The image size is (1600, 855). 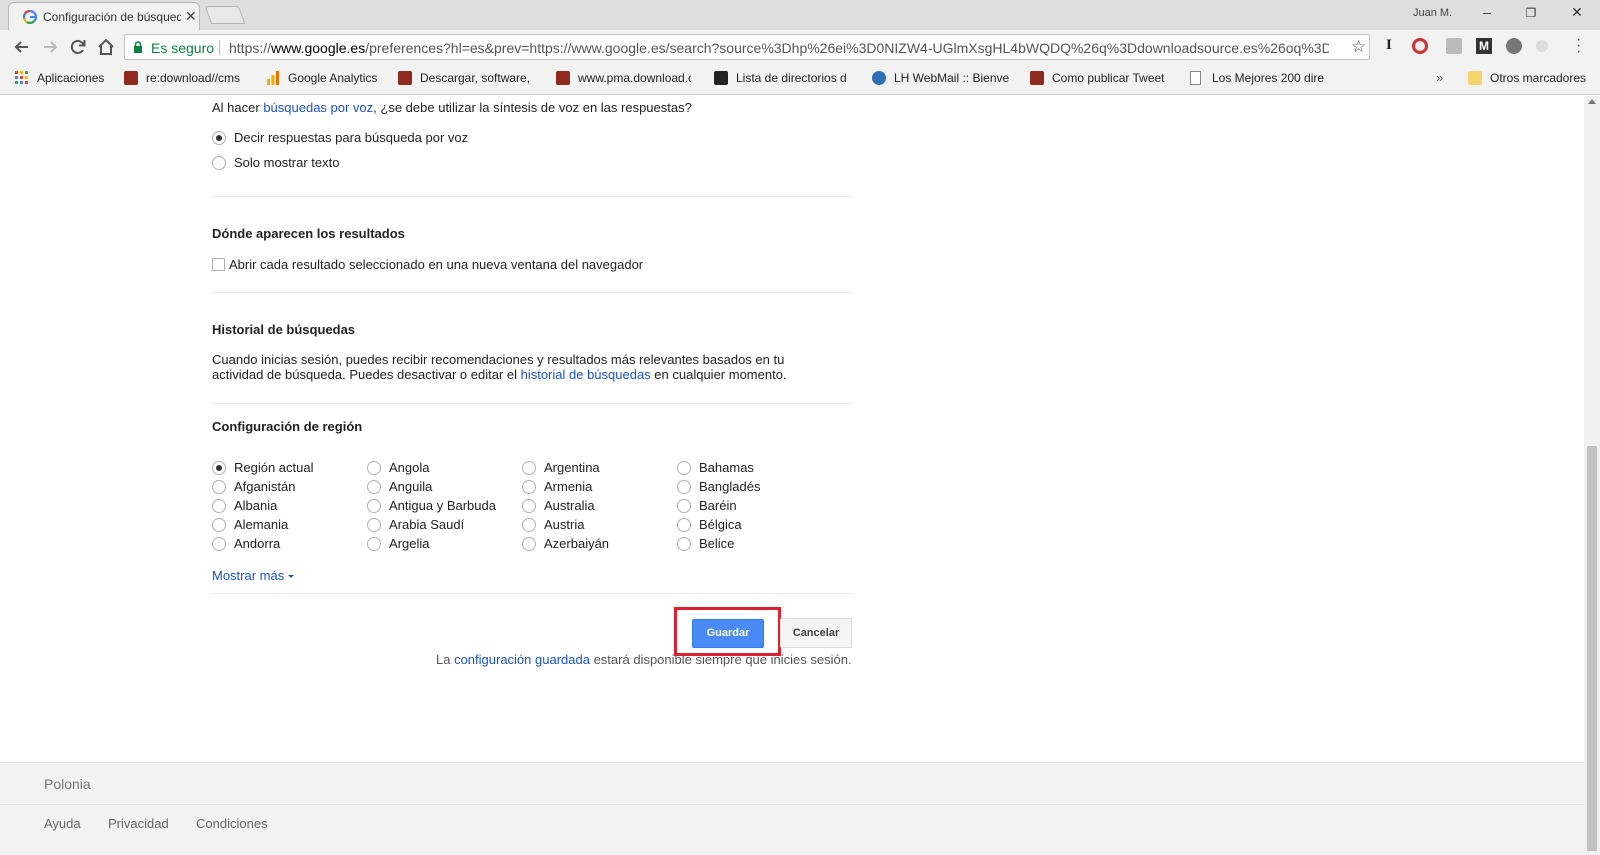 I want to click on voice-question-prefix: Al hacer, so click(x=238, y=107).